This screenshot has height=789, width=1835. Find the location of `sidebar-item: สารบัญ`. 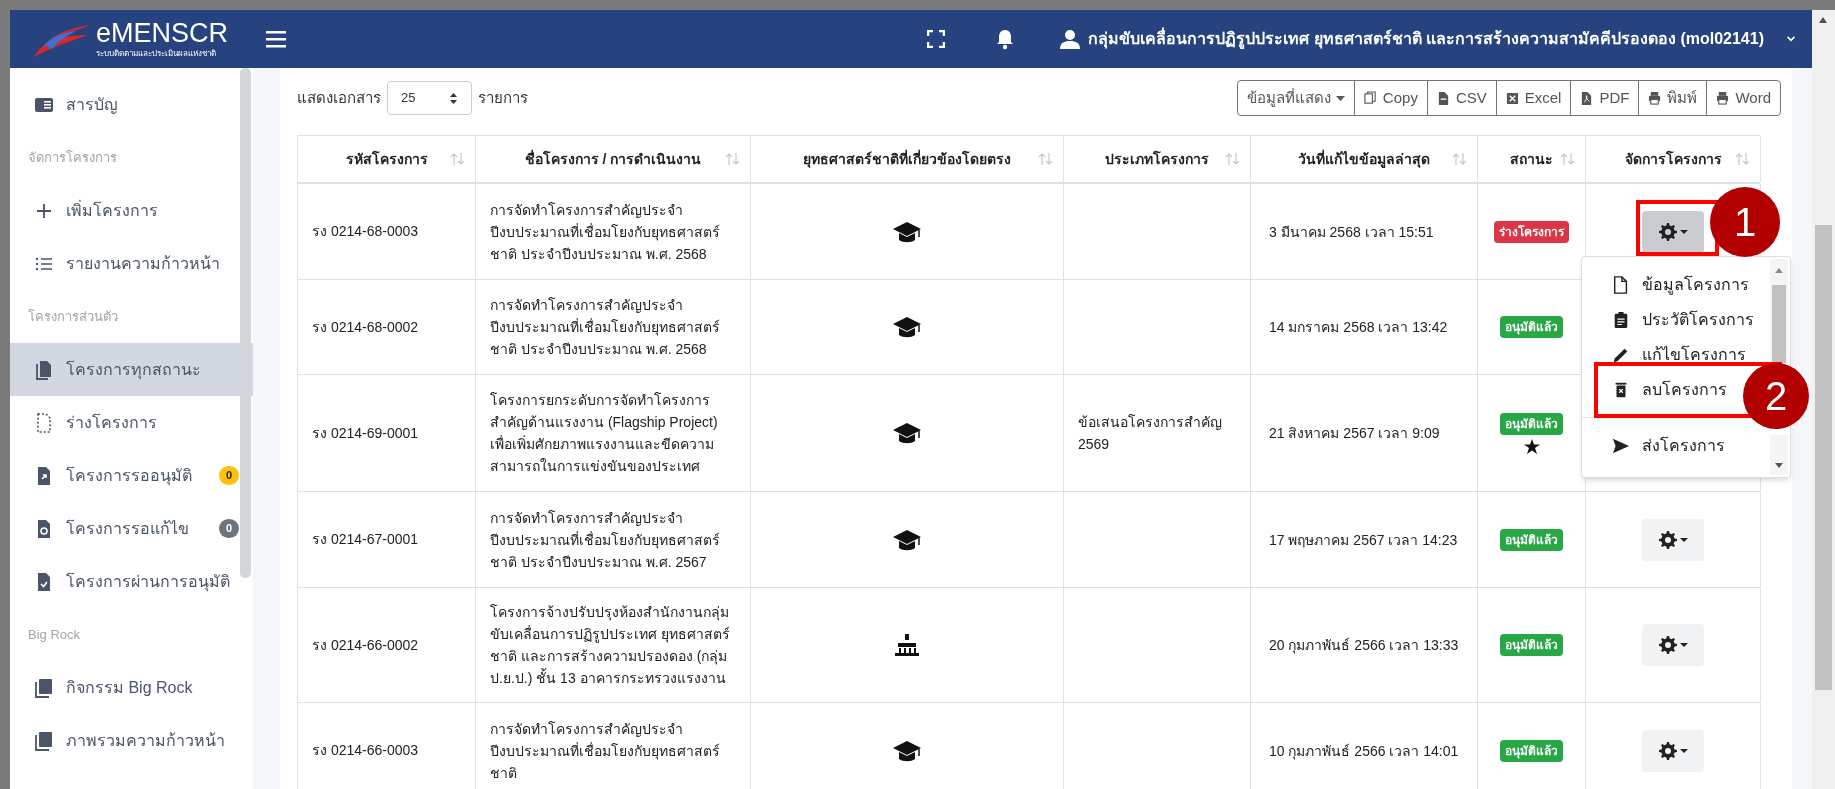

sidebar-item: สารบัญ is located at coordinates (131, 104).